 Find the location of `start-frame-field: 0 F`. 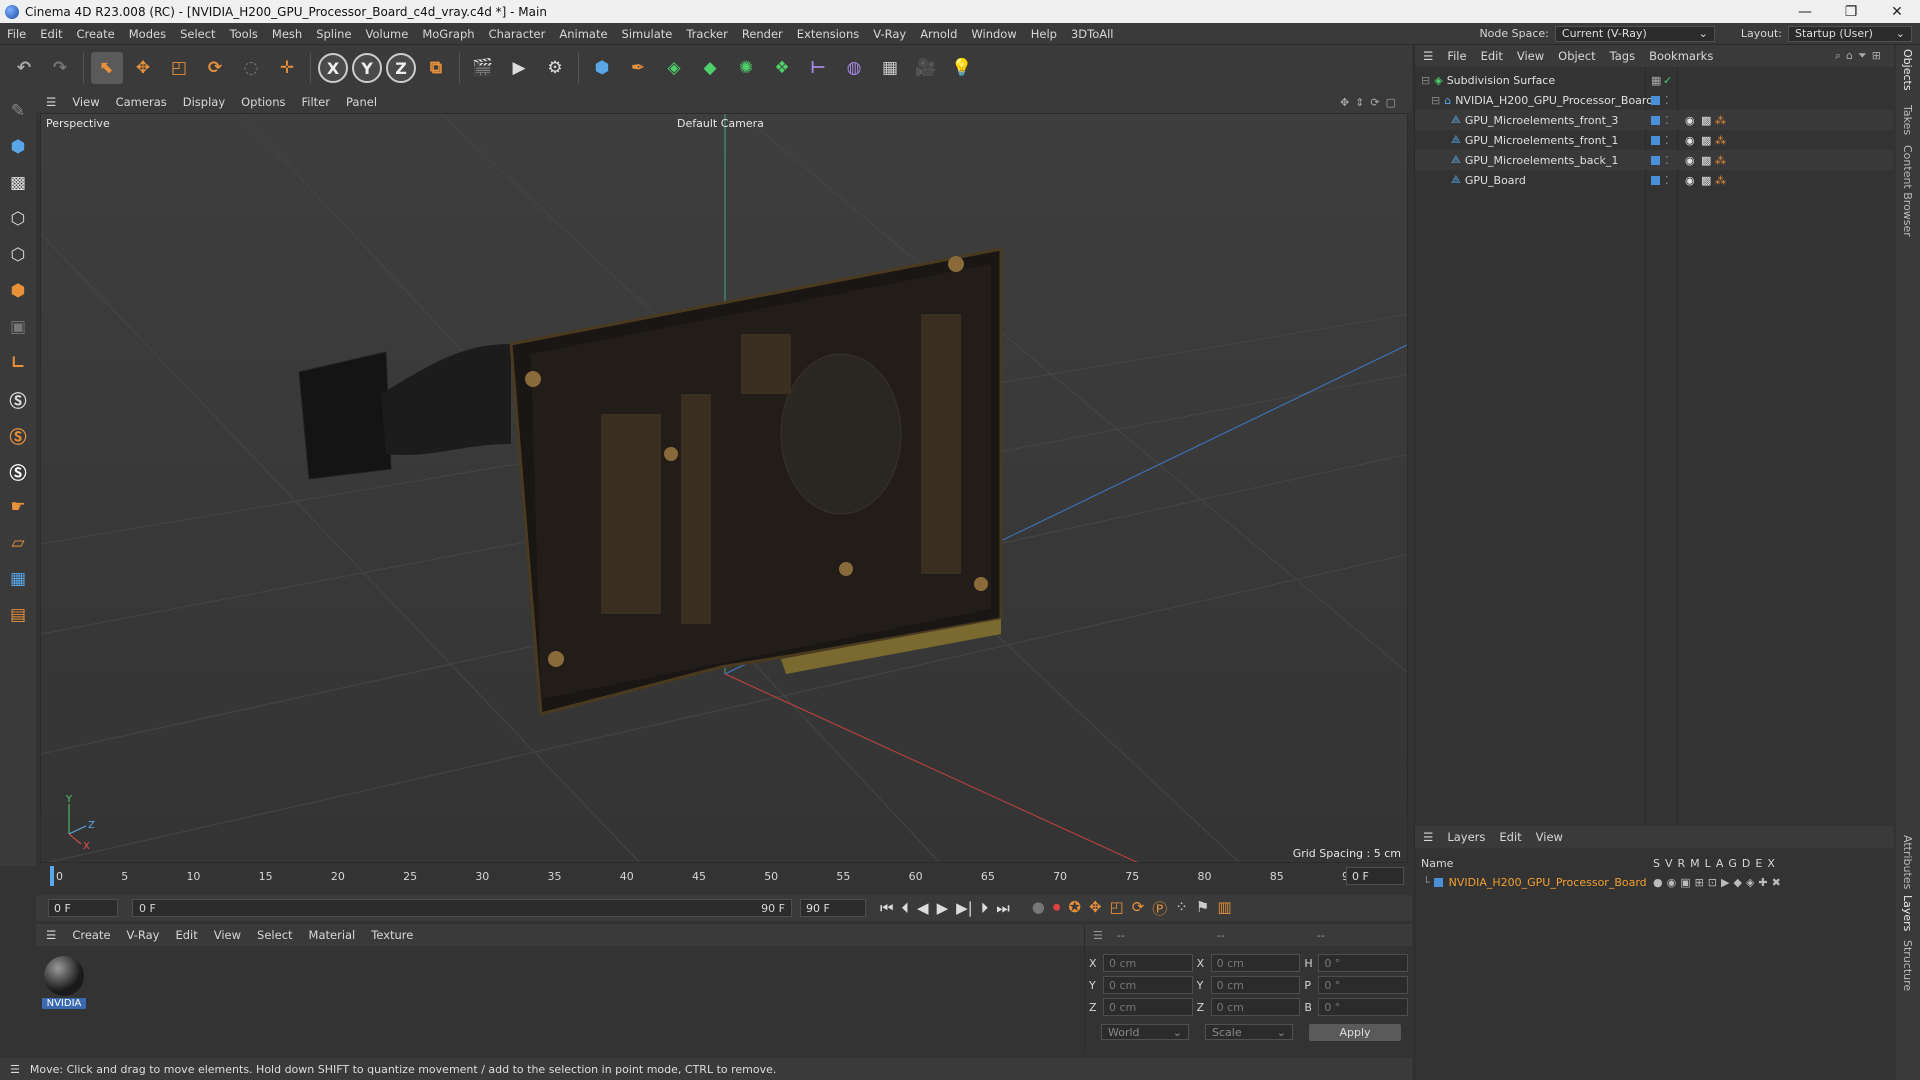

start-frame-field: 0 F is located at coordinates (83, 908).